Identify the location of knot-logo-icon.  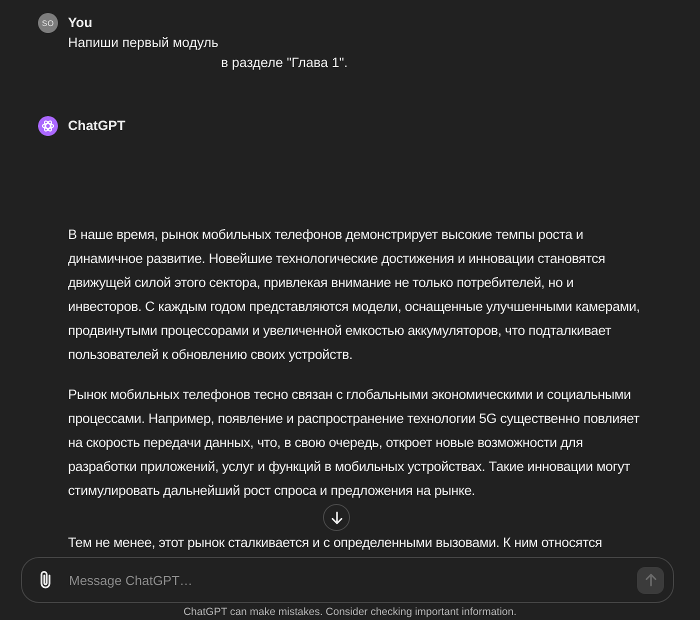
(48, 126).